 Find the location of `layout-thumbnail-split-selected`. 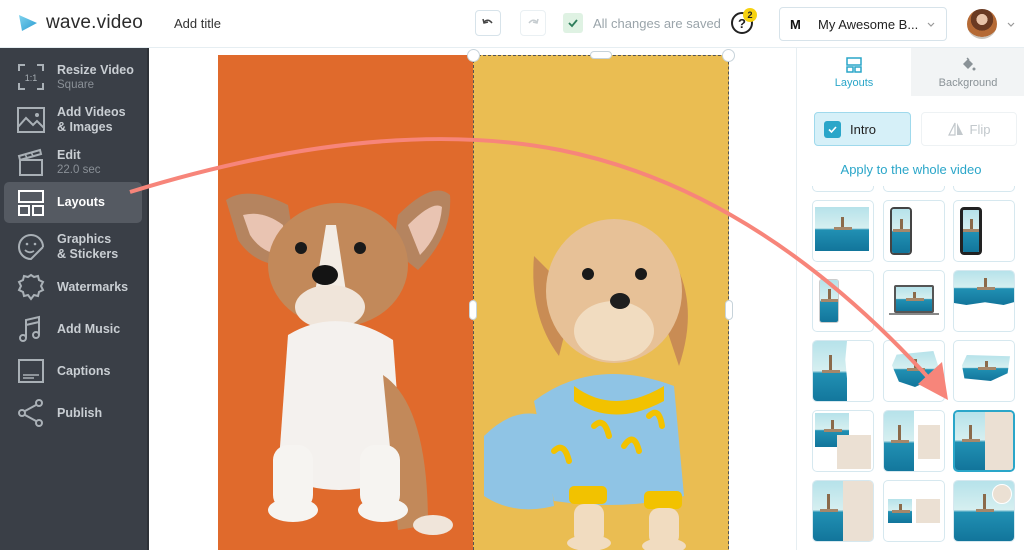

layout-thumbnail-split-selected is located at coordinates (984, 441).